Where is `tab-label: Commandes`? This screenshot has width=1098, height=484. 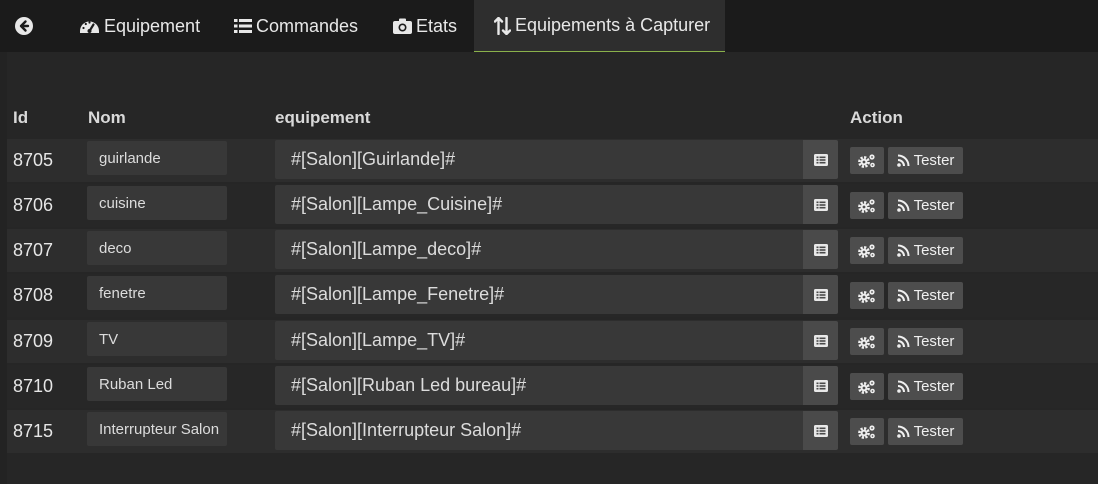
tab-label: Commandes is located at coordinates (307, 25).